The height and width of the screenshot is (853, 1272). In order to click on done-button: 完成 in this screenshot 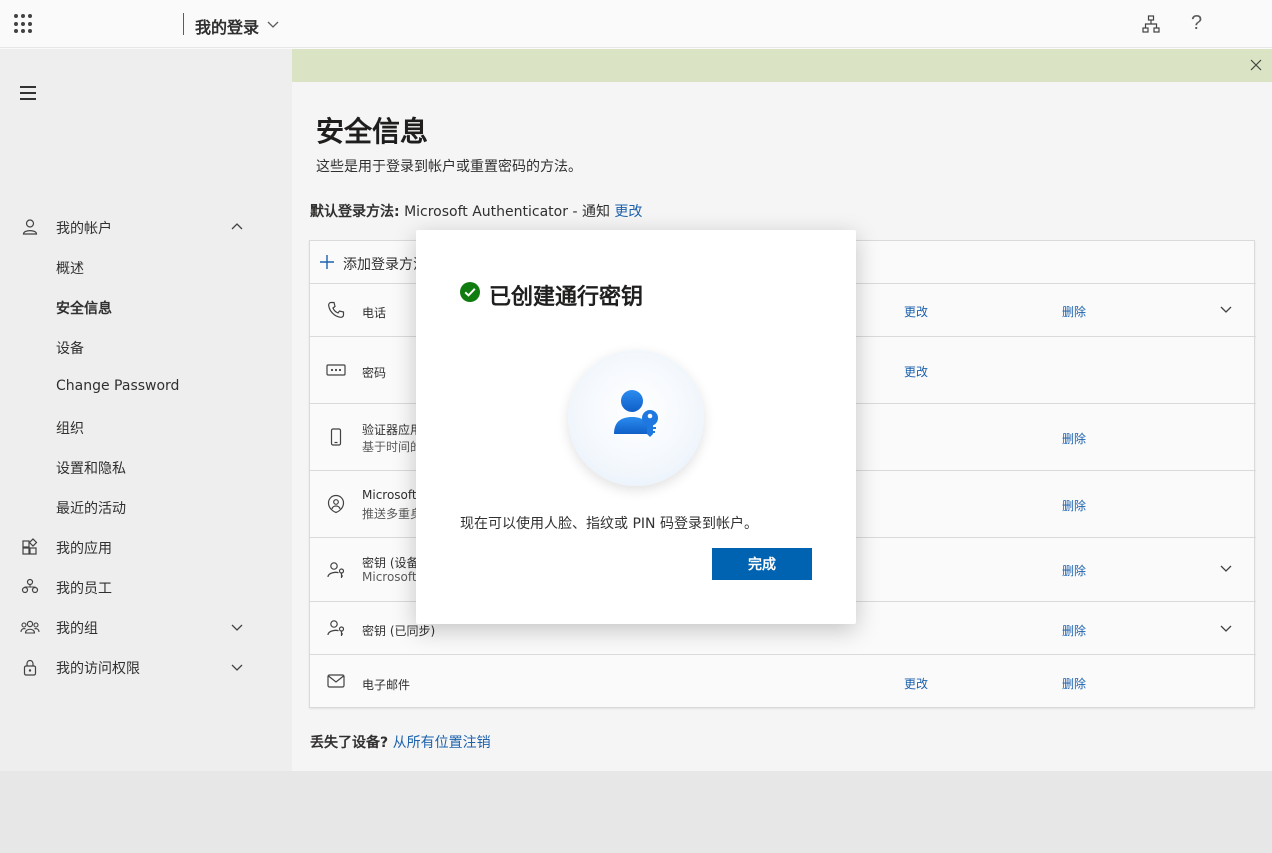, I will do `click(762, 564)`.